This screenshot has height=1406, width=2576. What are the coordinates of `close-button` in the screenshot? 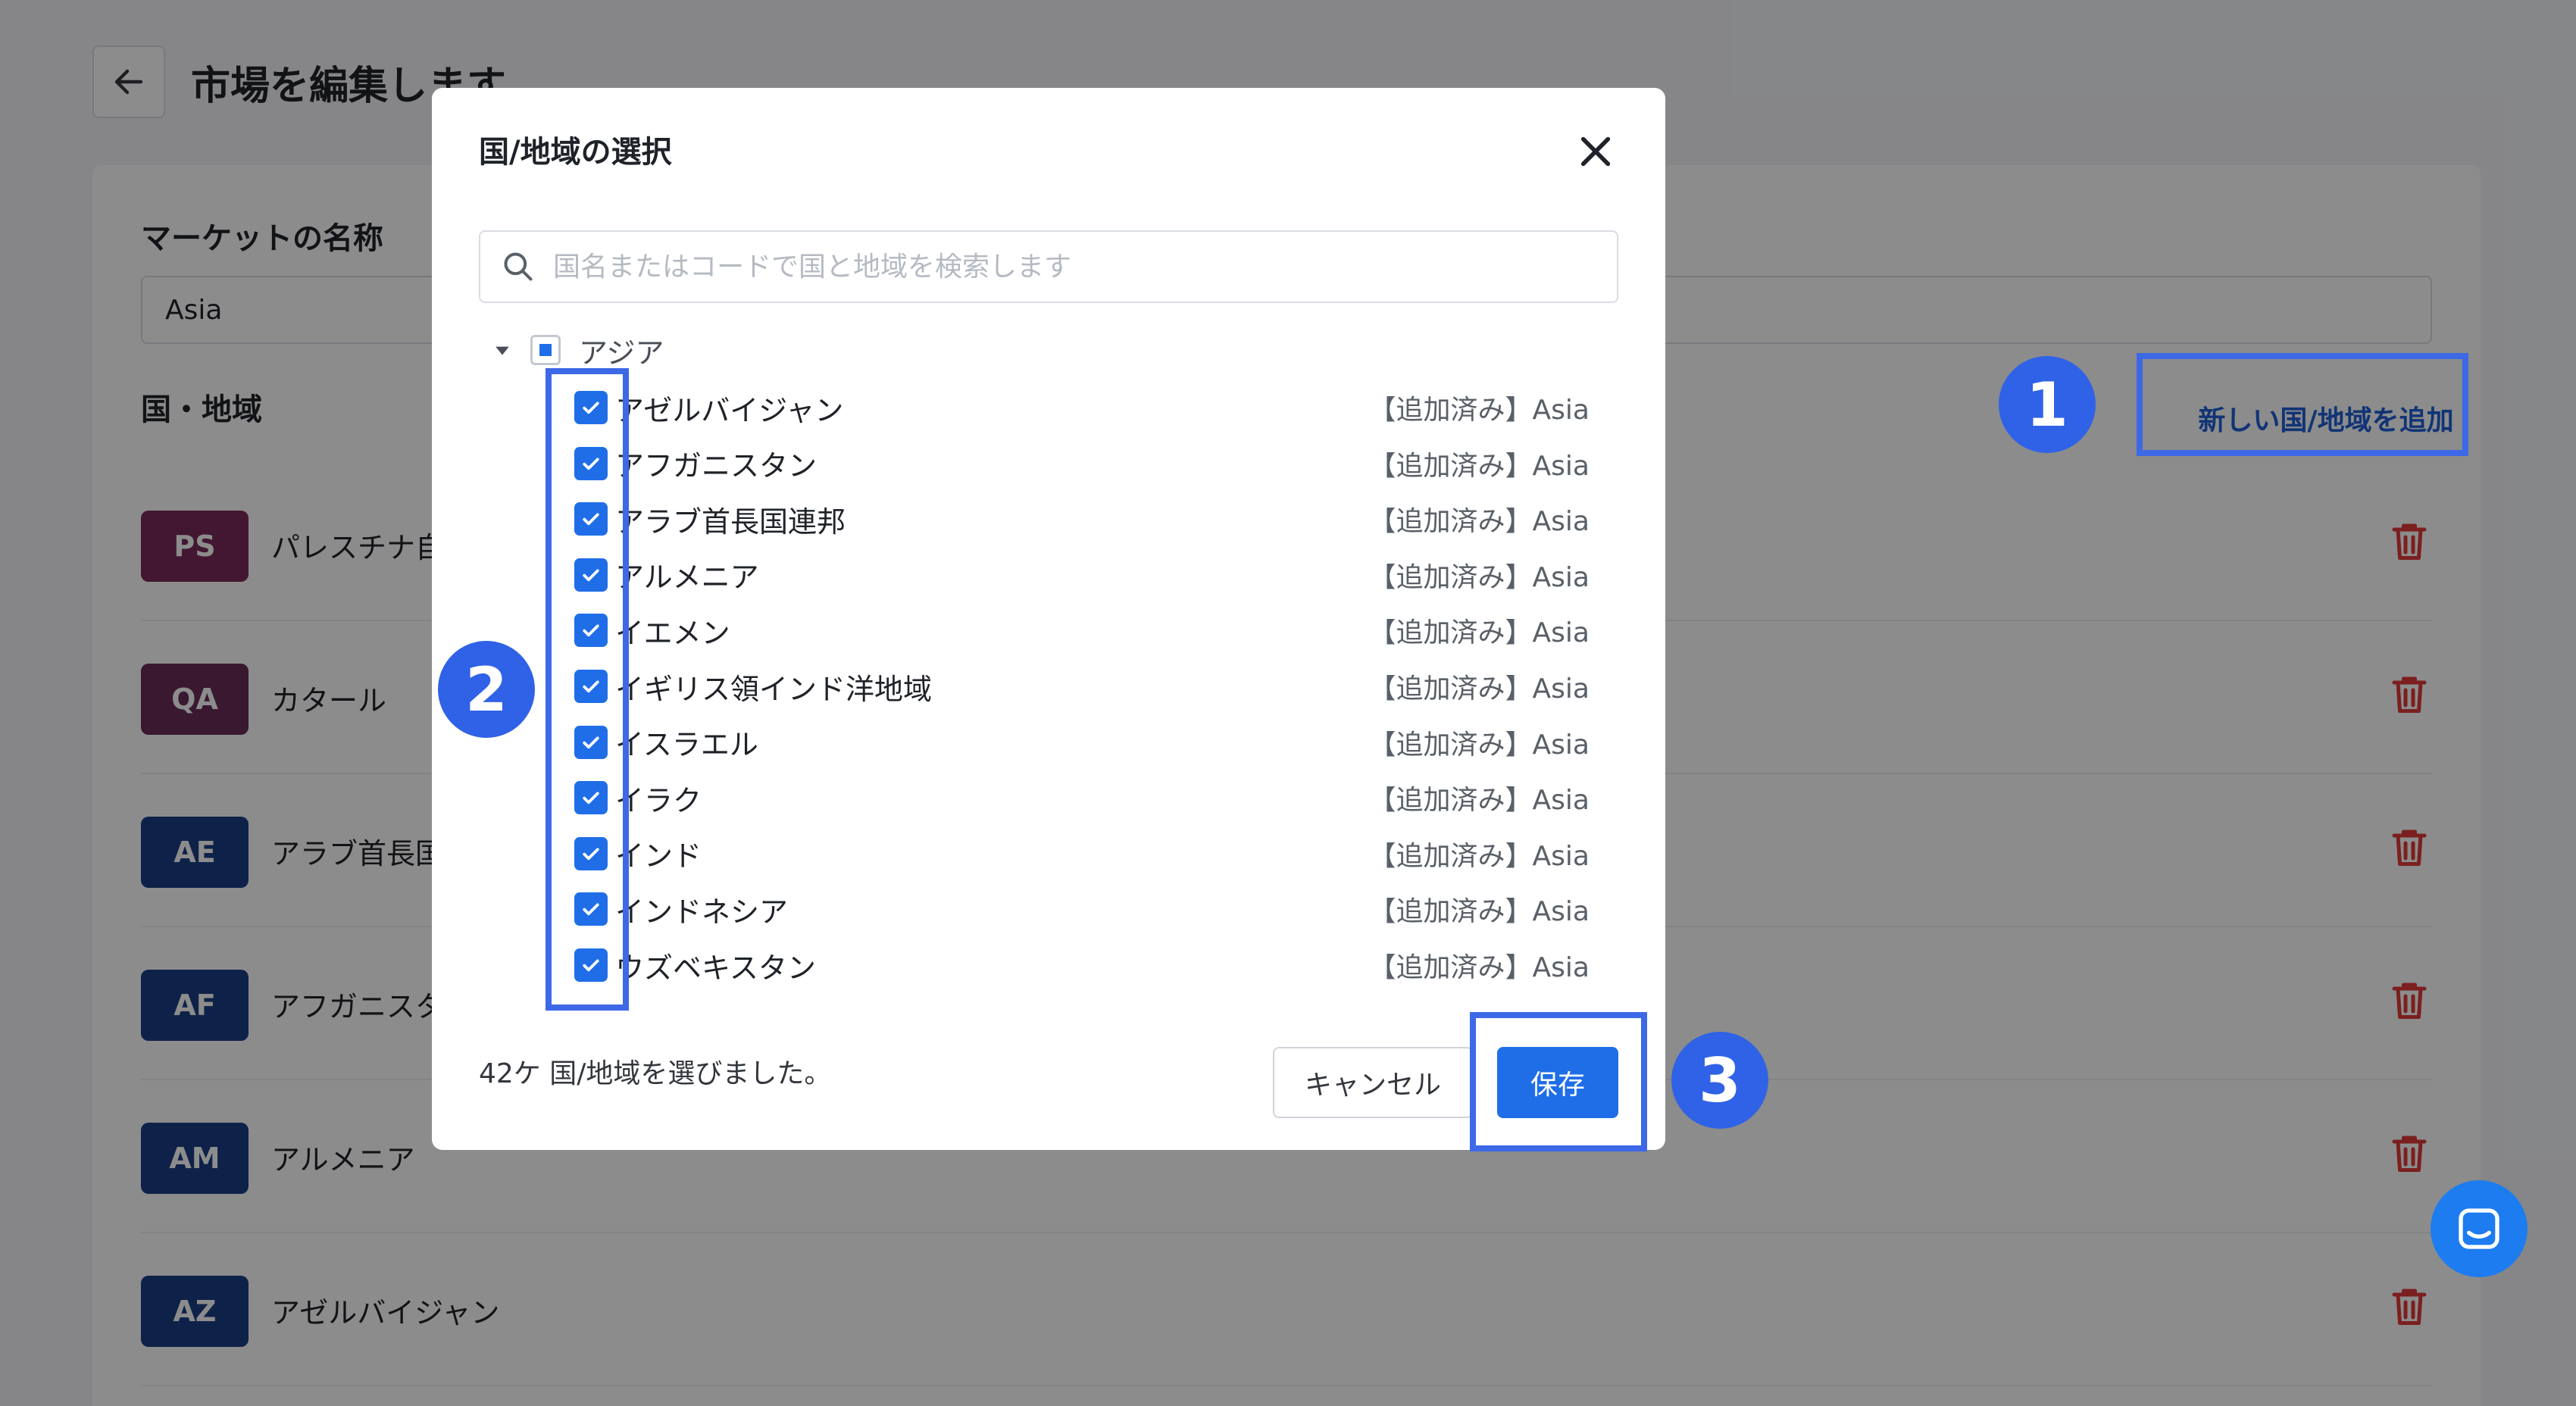 It's located at (1596, 151).